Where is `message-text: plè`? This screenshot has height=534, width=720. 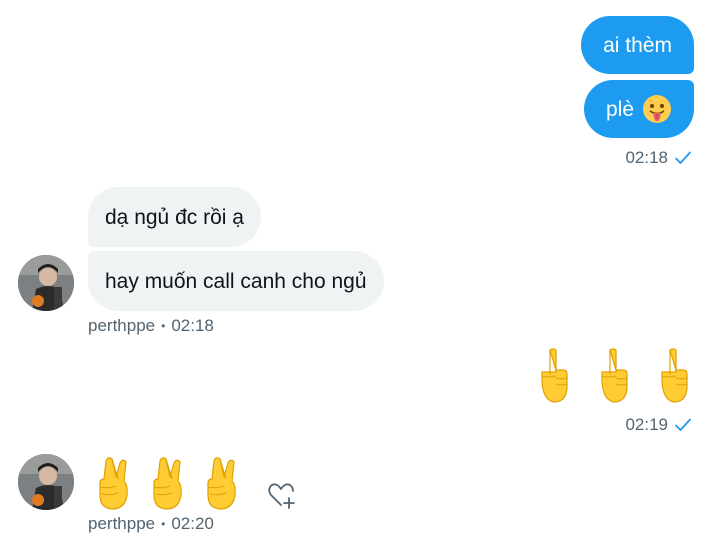
message-text: plè is located at coordinates (619, 109).